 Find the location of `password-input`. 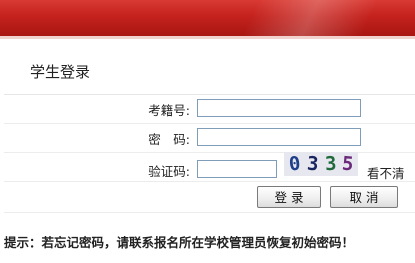

password-input is located at coordinates (279, 137).